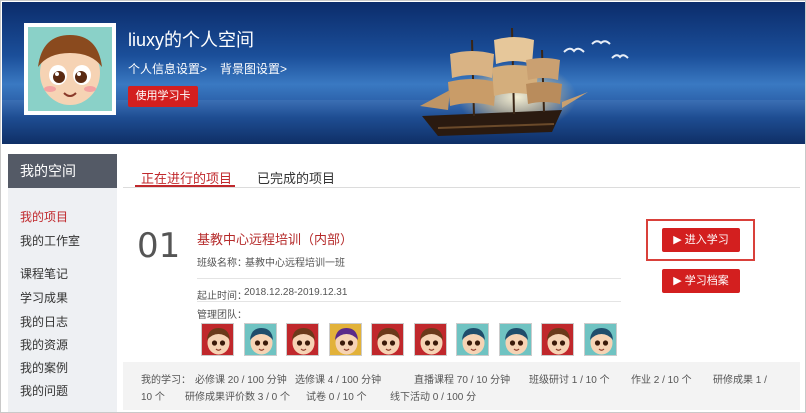  Describe the element at coordinates (296, 292) in the screenshot. I see `period-value: 2018.12.28-2019.12.31` at that location.